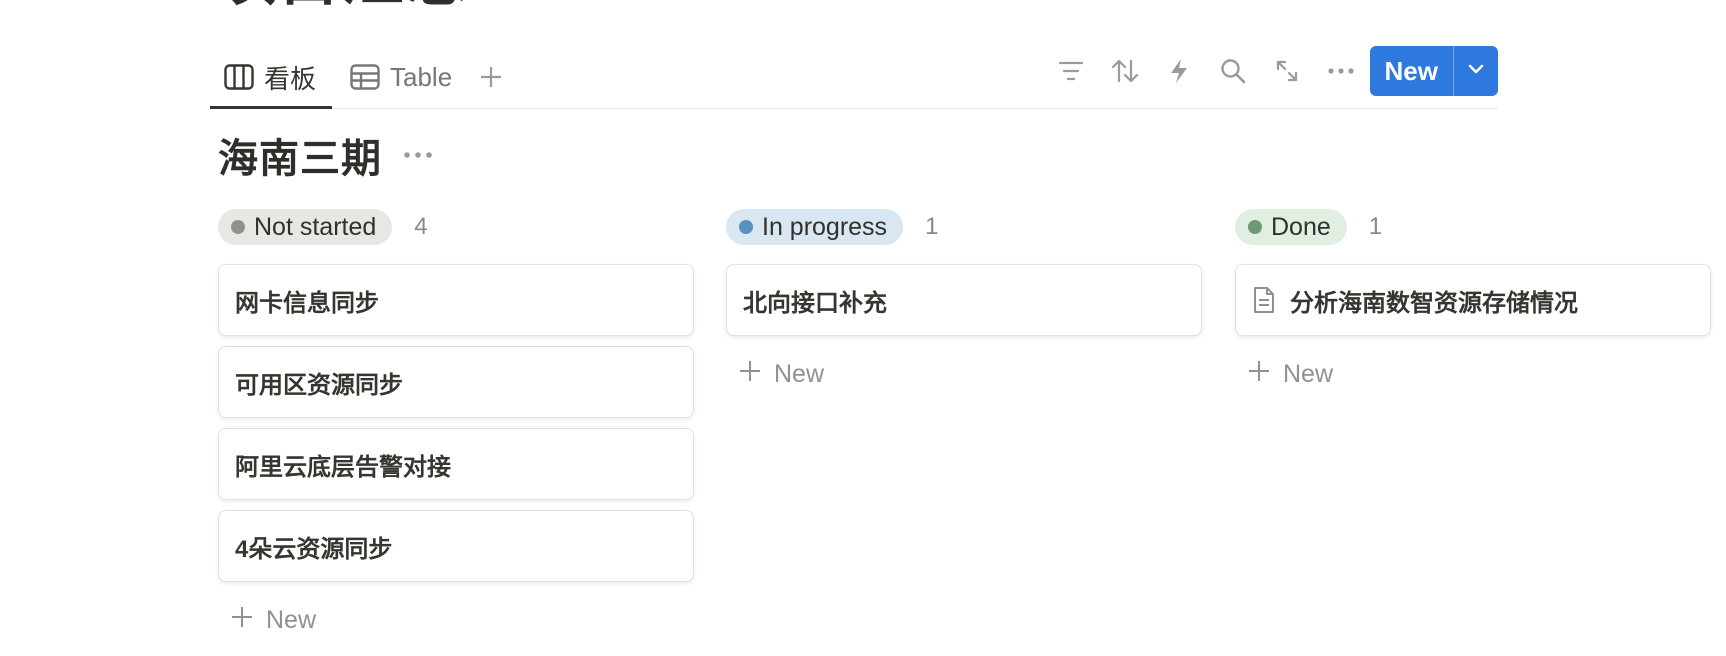 The image size is (1726, 656). What do you see at coordinates (1287, 71) in the screenshot?
I see `expand-icon` at bounding box center [1287, 71].